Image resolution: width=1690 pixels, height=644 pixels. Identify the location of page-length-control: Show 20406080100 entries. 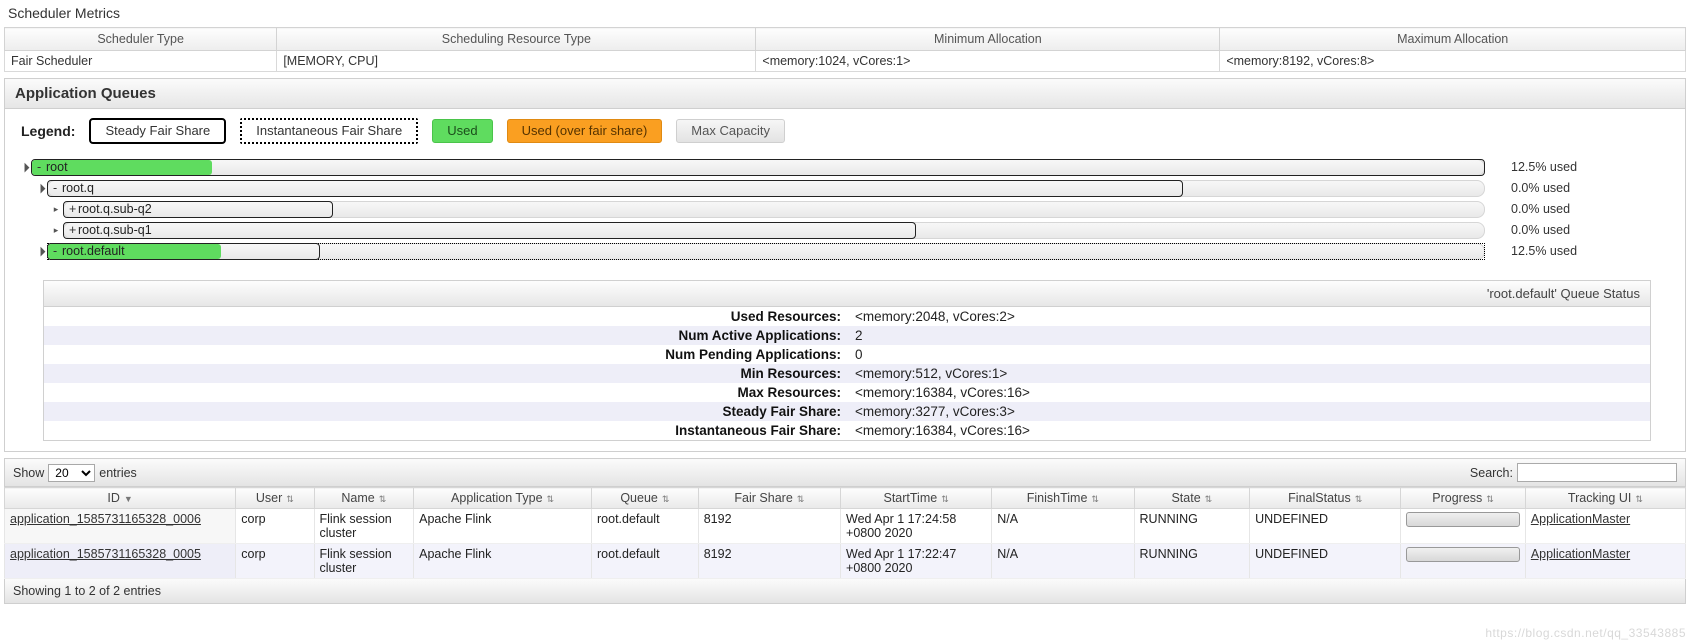
(75, 472).